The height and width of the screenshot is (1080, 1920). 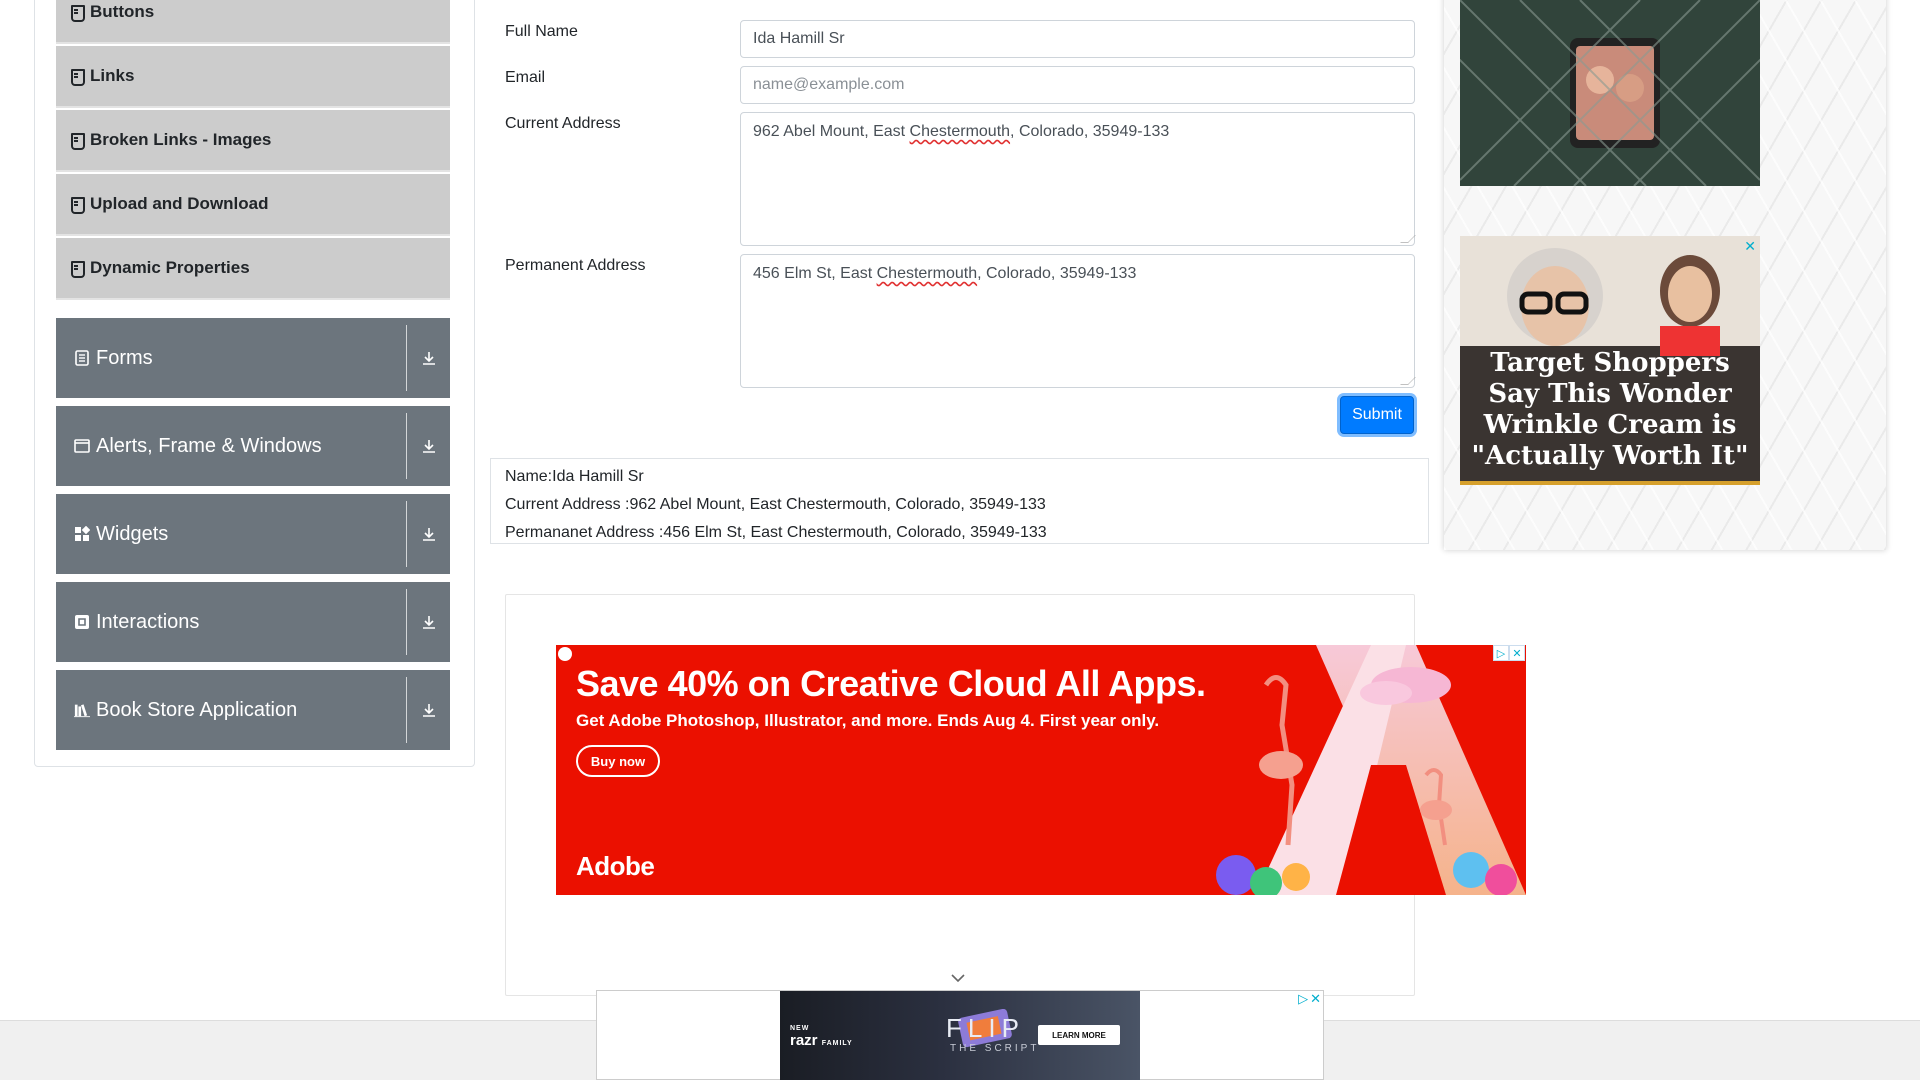 I want to click on email-input: name@example.com, so click(x=1077, y=85).